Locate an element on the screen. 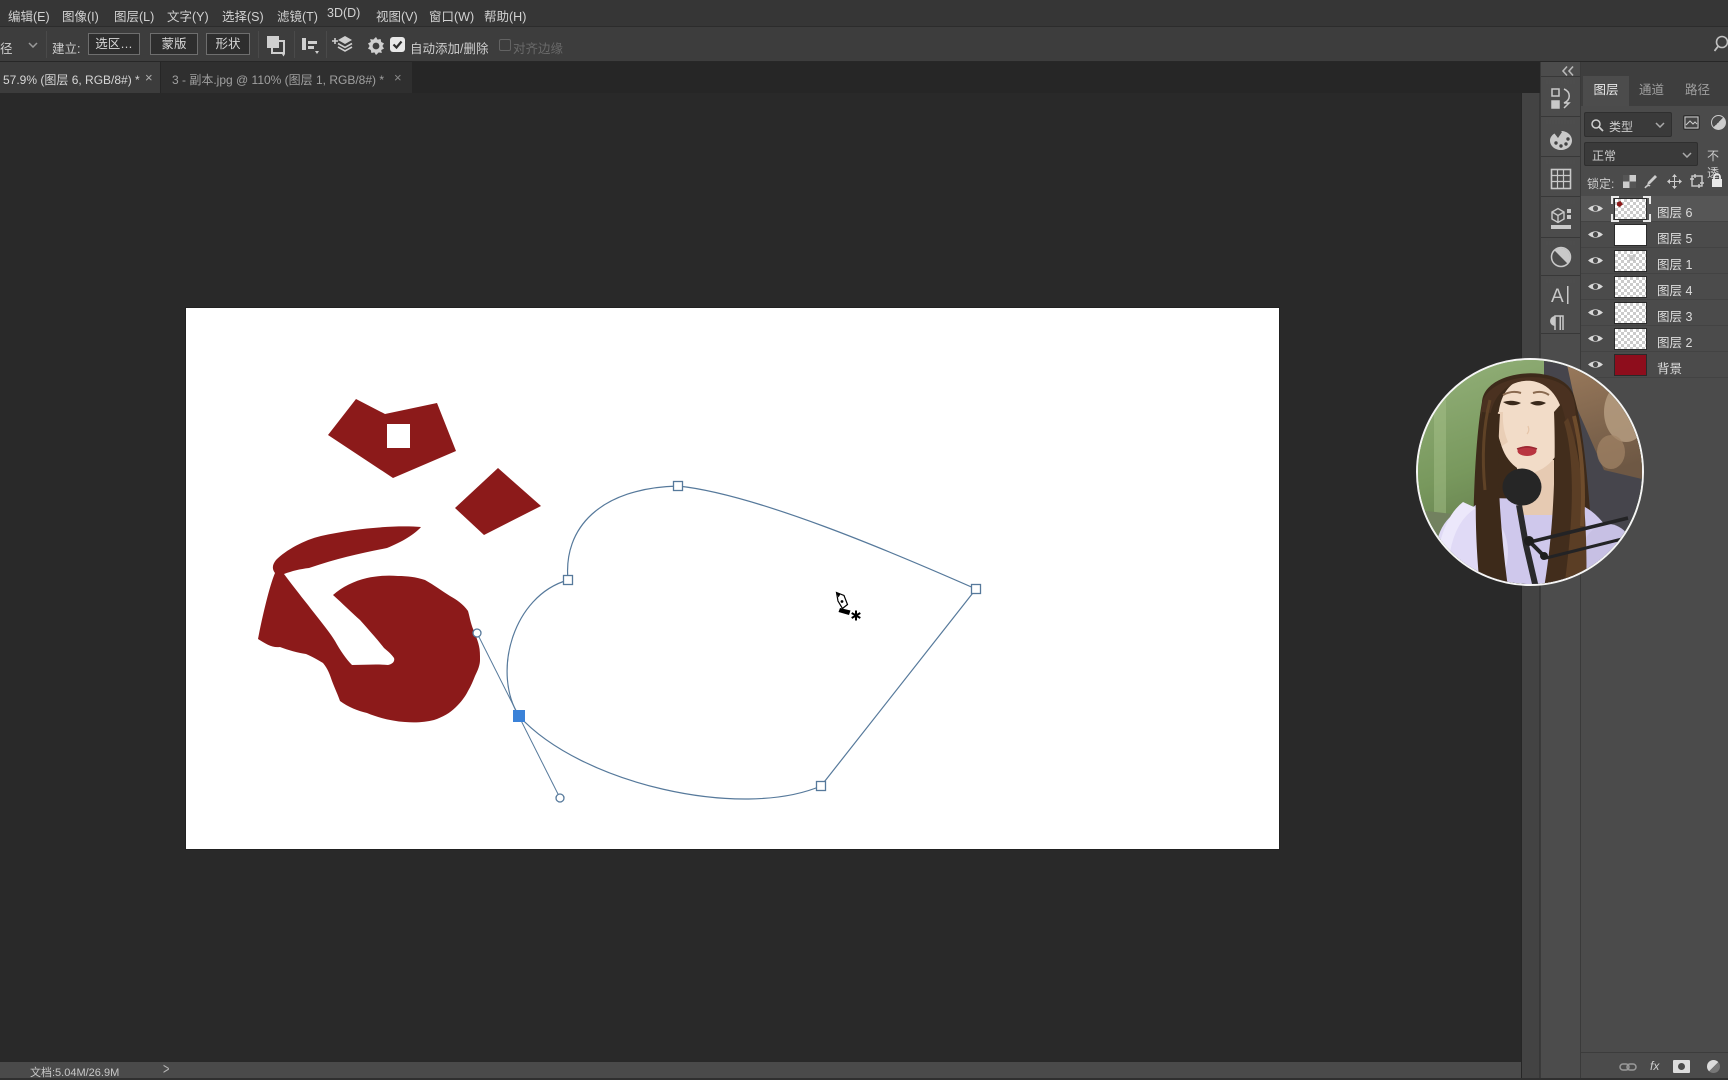  svg-text: A is located at coordinates (1557, 296).